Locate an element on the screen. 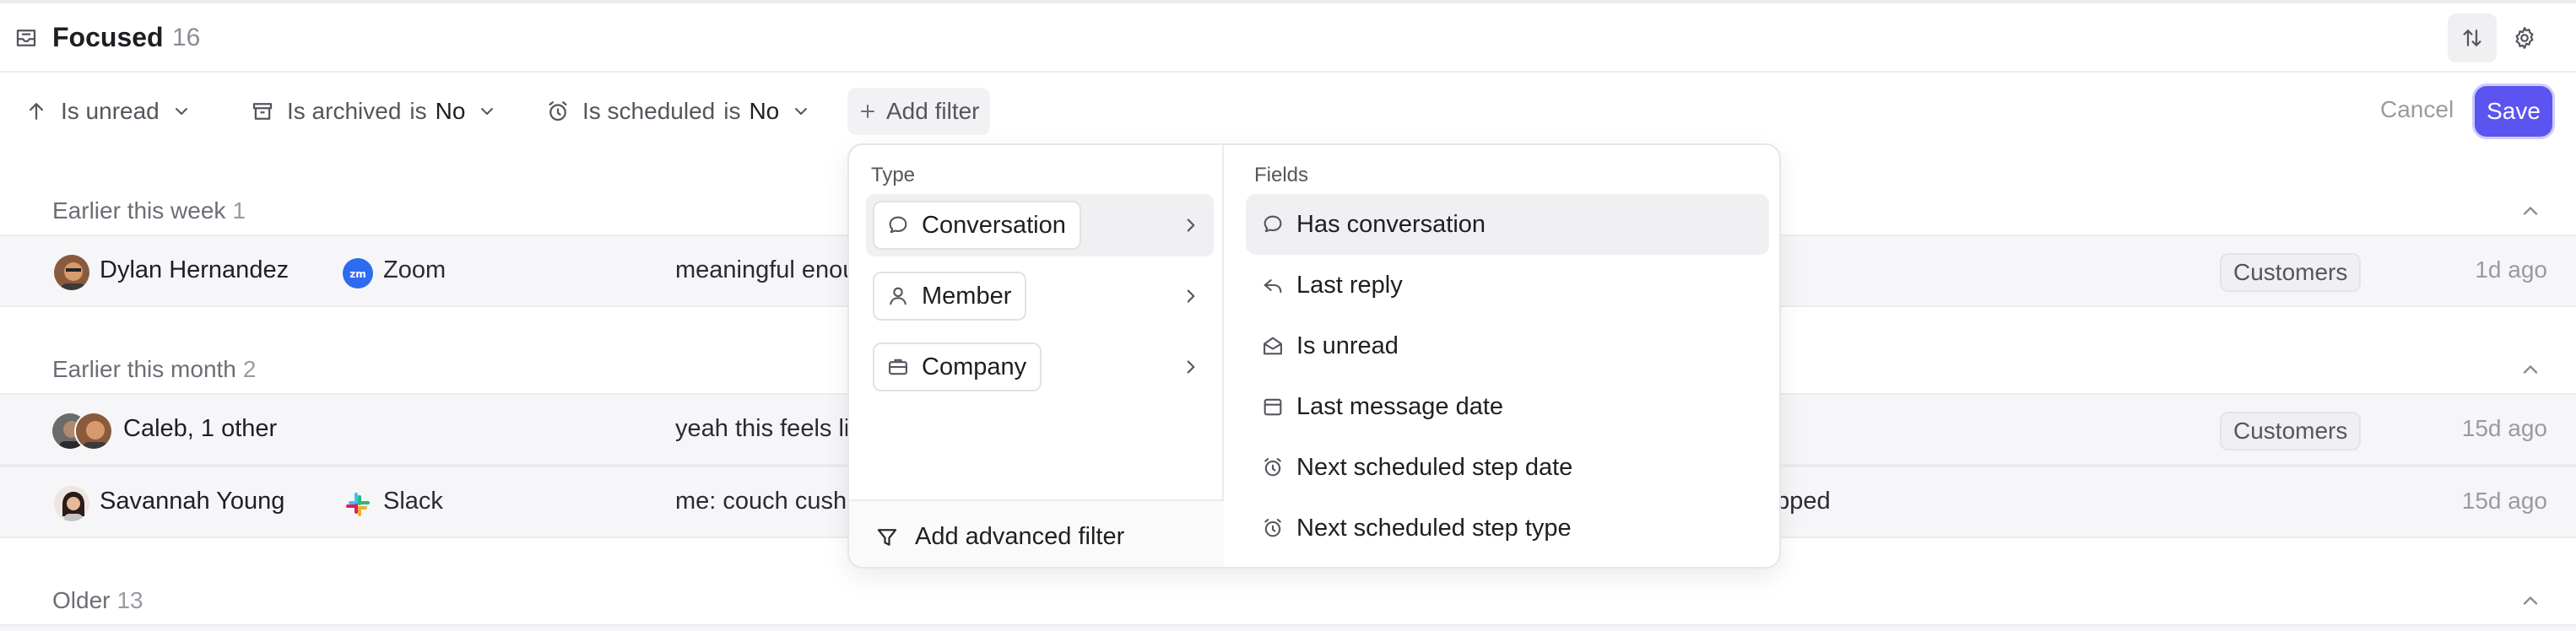 This screenshot has width=2576, height=631. next-row-edge is located at coordinates (1288, 628).